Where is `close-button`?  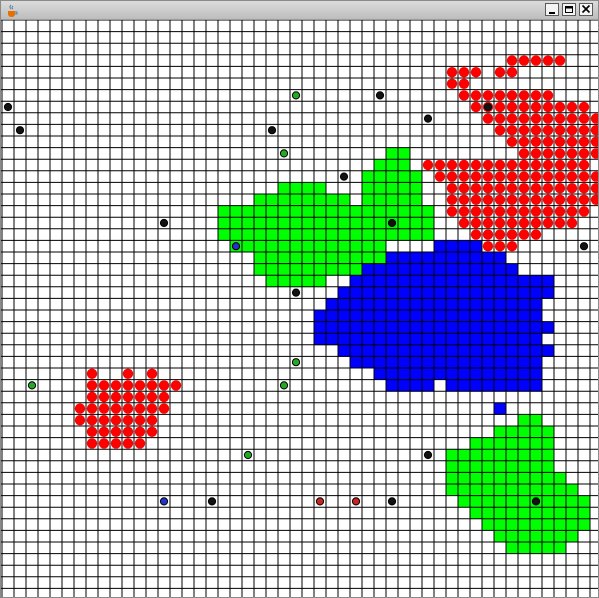 close-button is located at coordinates (586, 9).